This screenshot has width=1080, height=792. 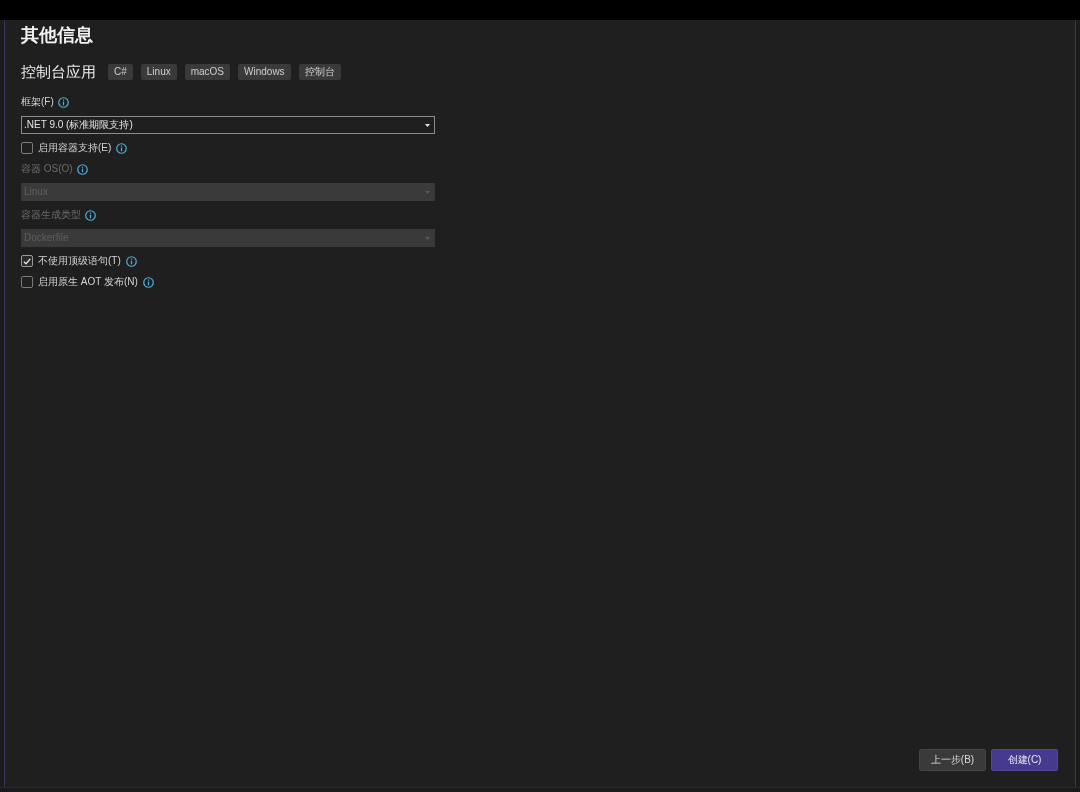 What do you see at coordinates (47, 169) in the screenshot?
I see `field-label: 容器 OS(O)` at bounding box center [47, 169].